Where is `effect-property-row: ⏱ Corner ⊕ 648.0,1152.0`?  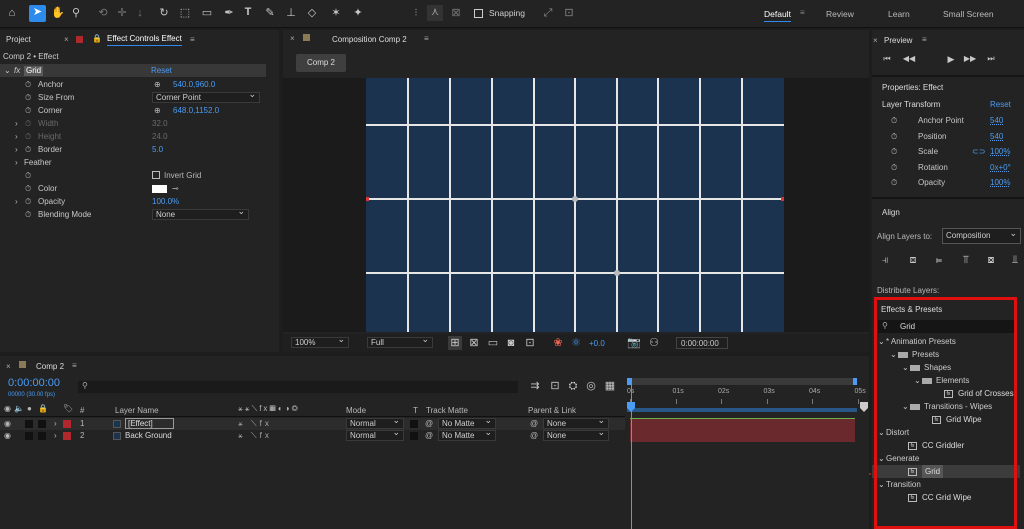
effect-property-row: ⏱ Corner ⊕ 648.0,1152.0 is located at coordinates (133, 110).